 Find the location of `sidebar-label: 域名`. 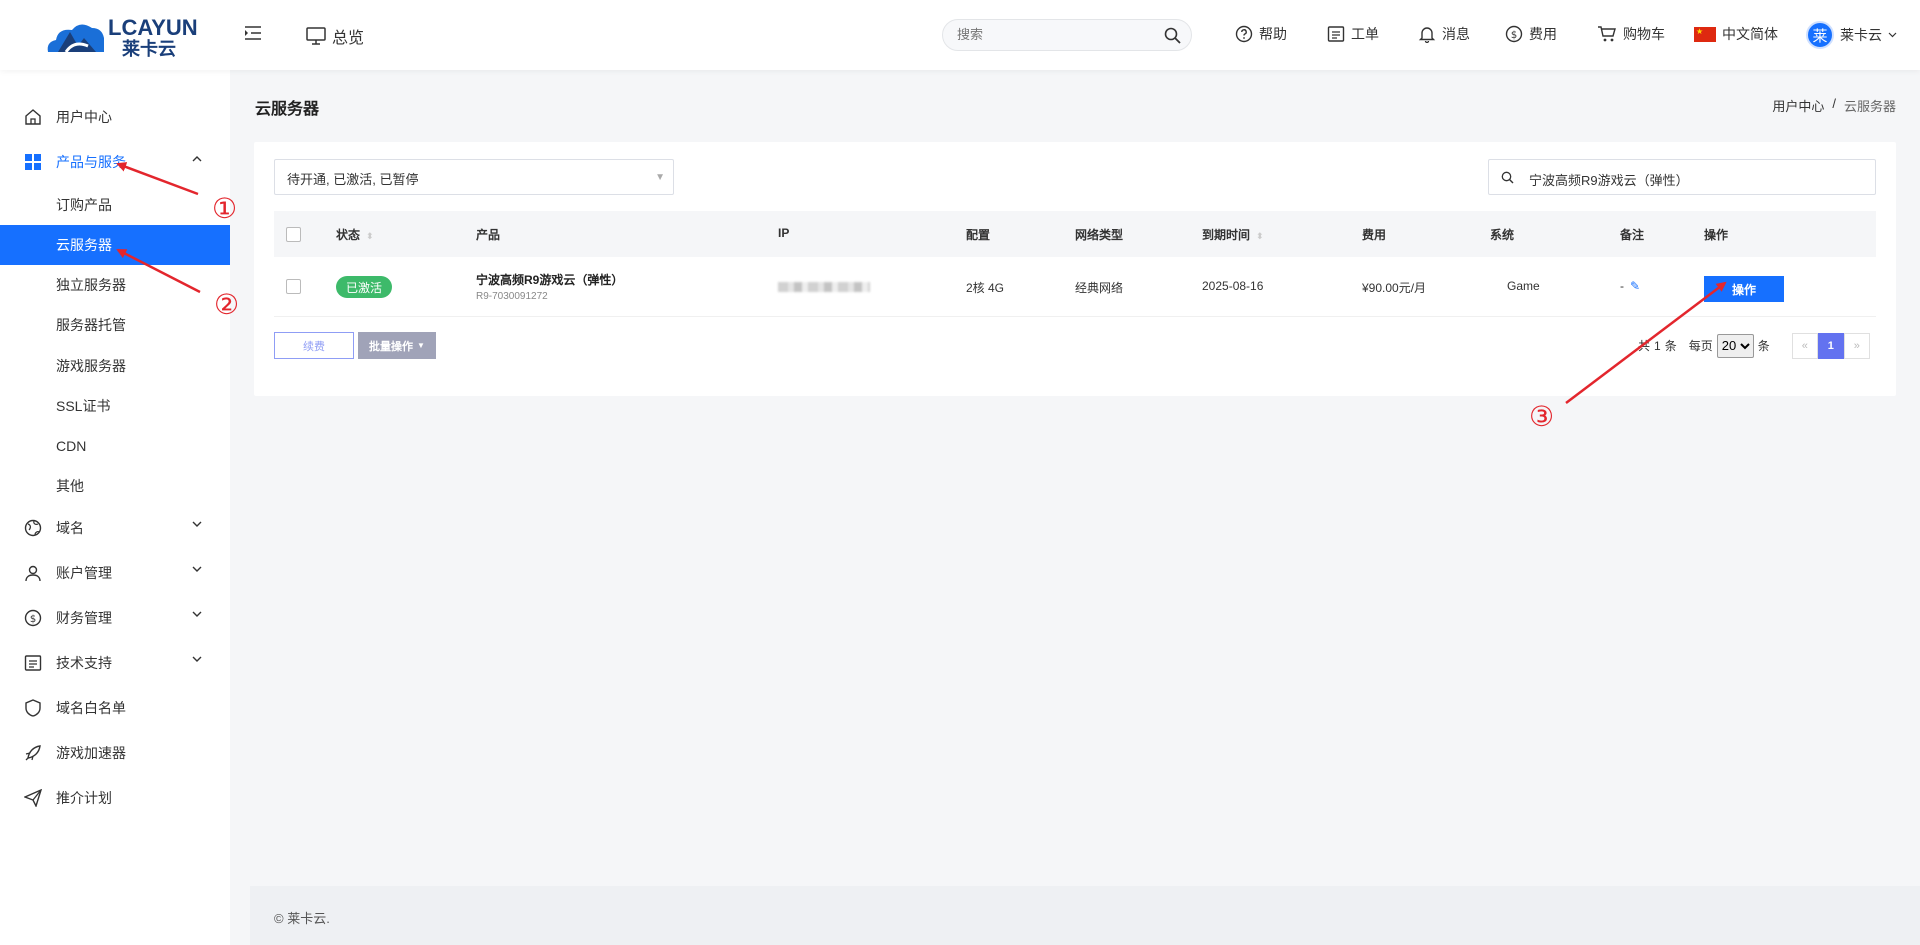

sidebar-label: 域名 is located at coordinates (70, 528).